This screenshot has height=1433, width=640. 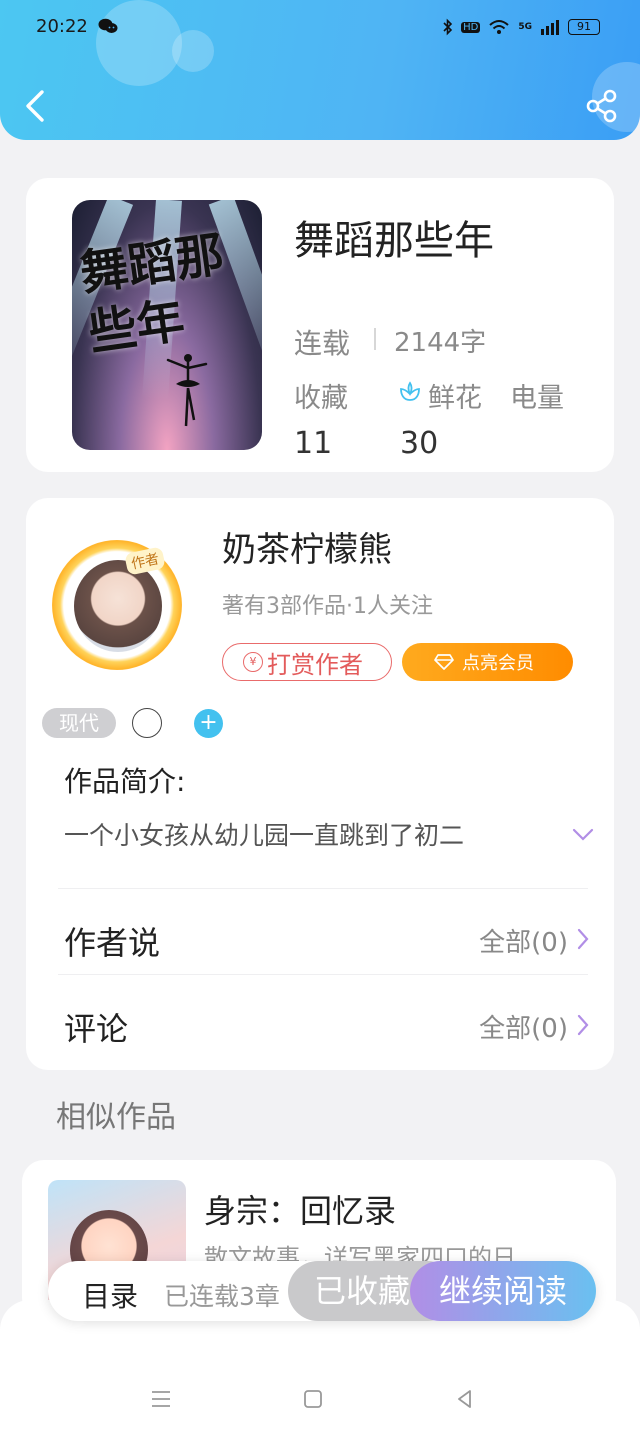 I want to click on word-count: 2144字, so click(x=440, y=343).